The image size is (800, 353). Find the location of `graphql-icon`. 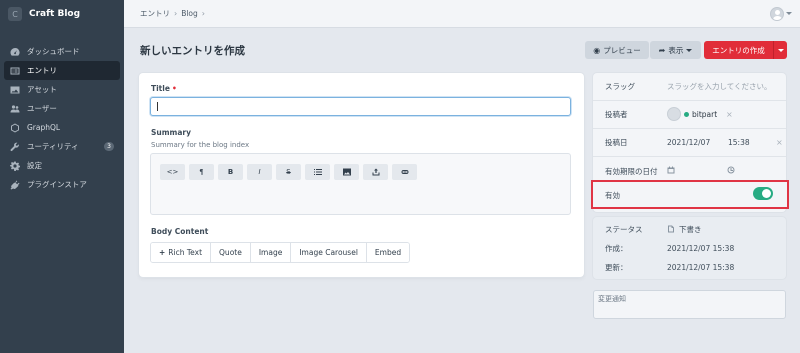

graphql-icon is located at coordinates (15, 128).